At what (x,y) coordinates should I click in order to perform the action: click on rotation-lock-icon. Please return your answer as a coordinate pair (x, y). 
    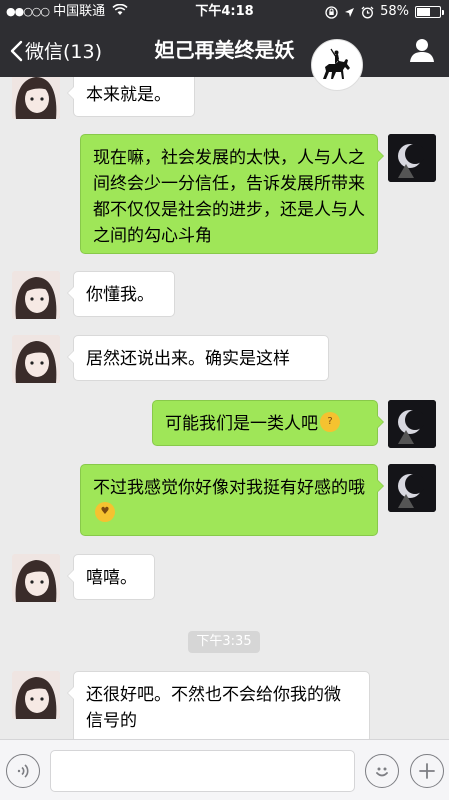
    Looking at the image, I should click on (331, 12).